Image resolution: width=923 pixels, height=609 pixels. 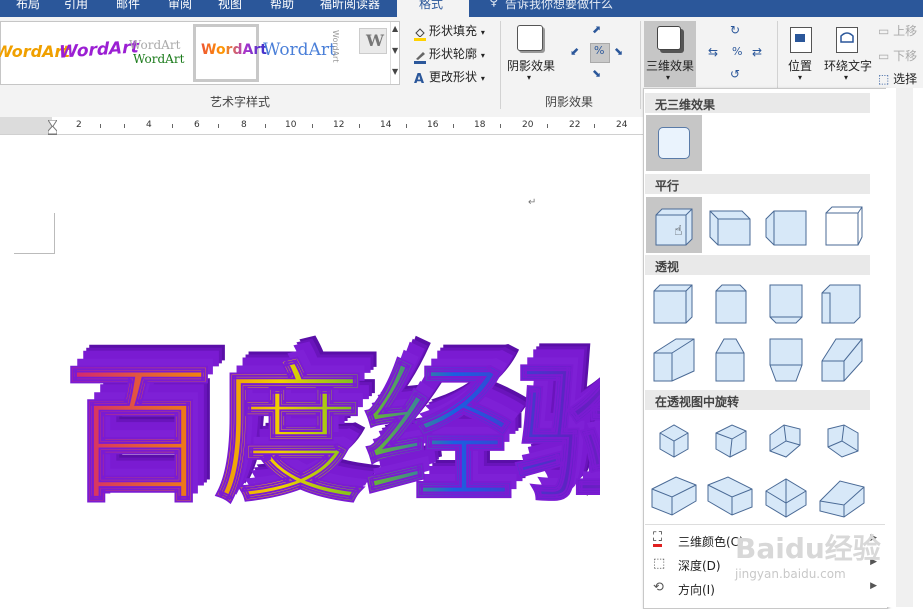 I want to click on section-header-none-label: 无三维效果, so click(x=685, y=105).